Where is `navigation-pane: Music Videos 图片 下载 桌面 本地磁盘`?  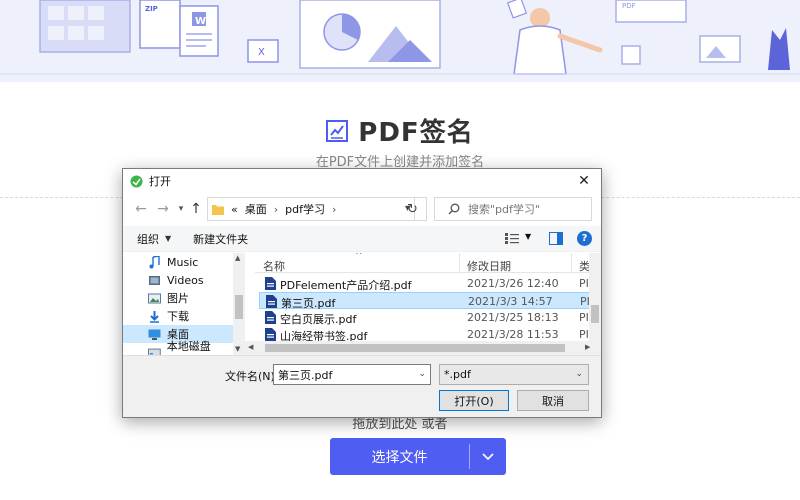 navigation-pane: Music Videos 图片 下载 桌面 本地磁盘 is located at coordinates (184, 304).